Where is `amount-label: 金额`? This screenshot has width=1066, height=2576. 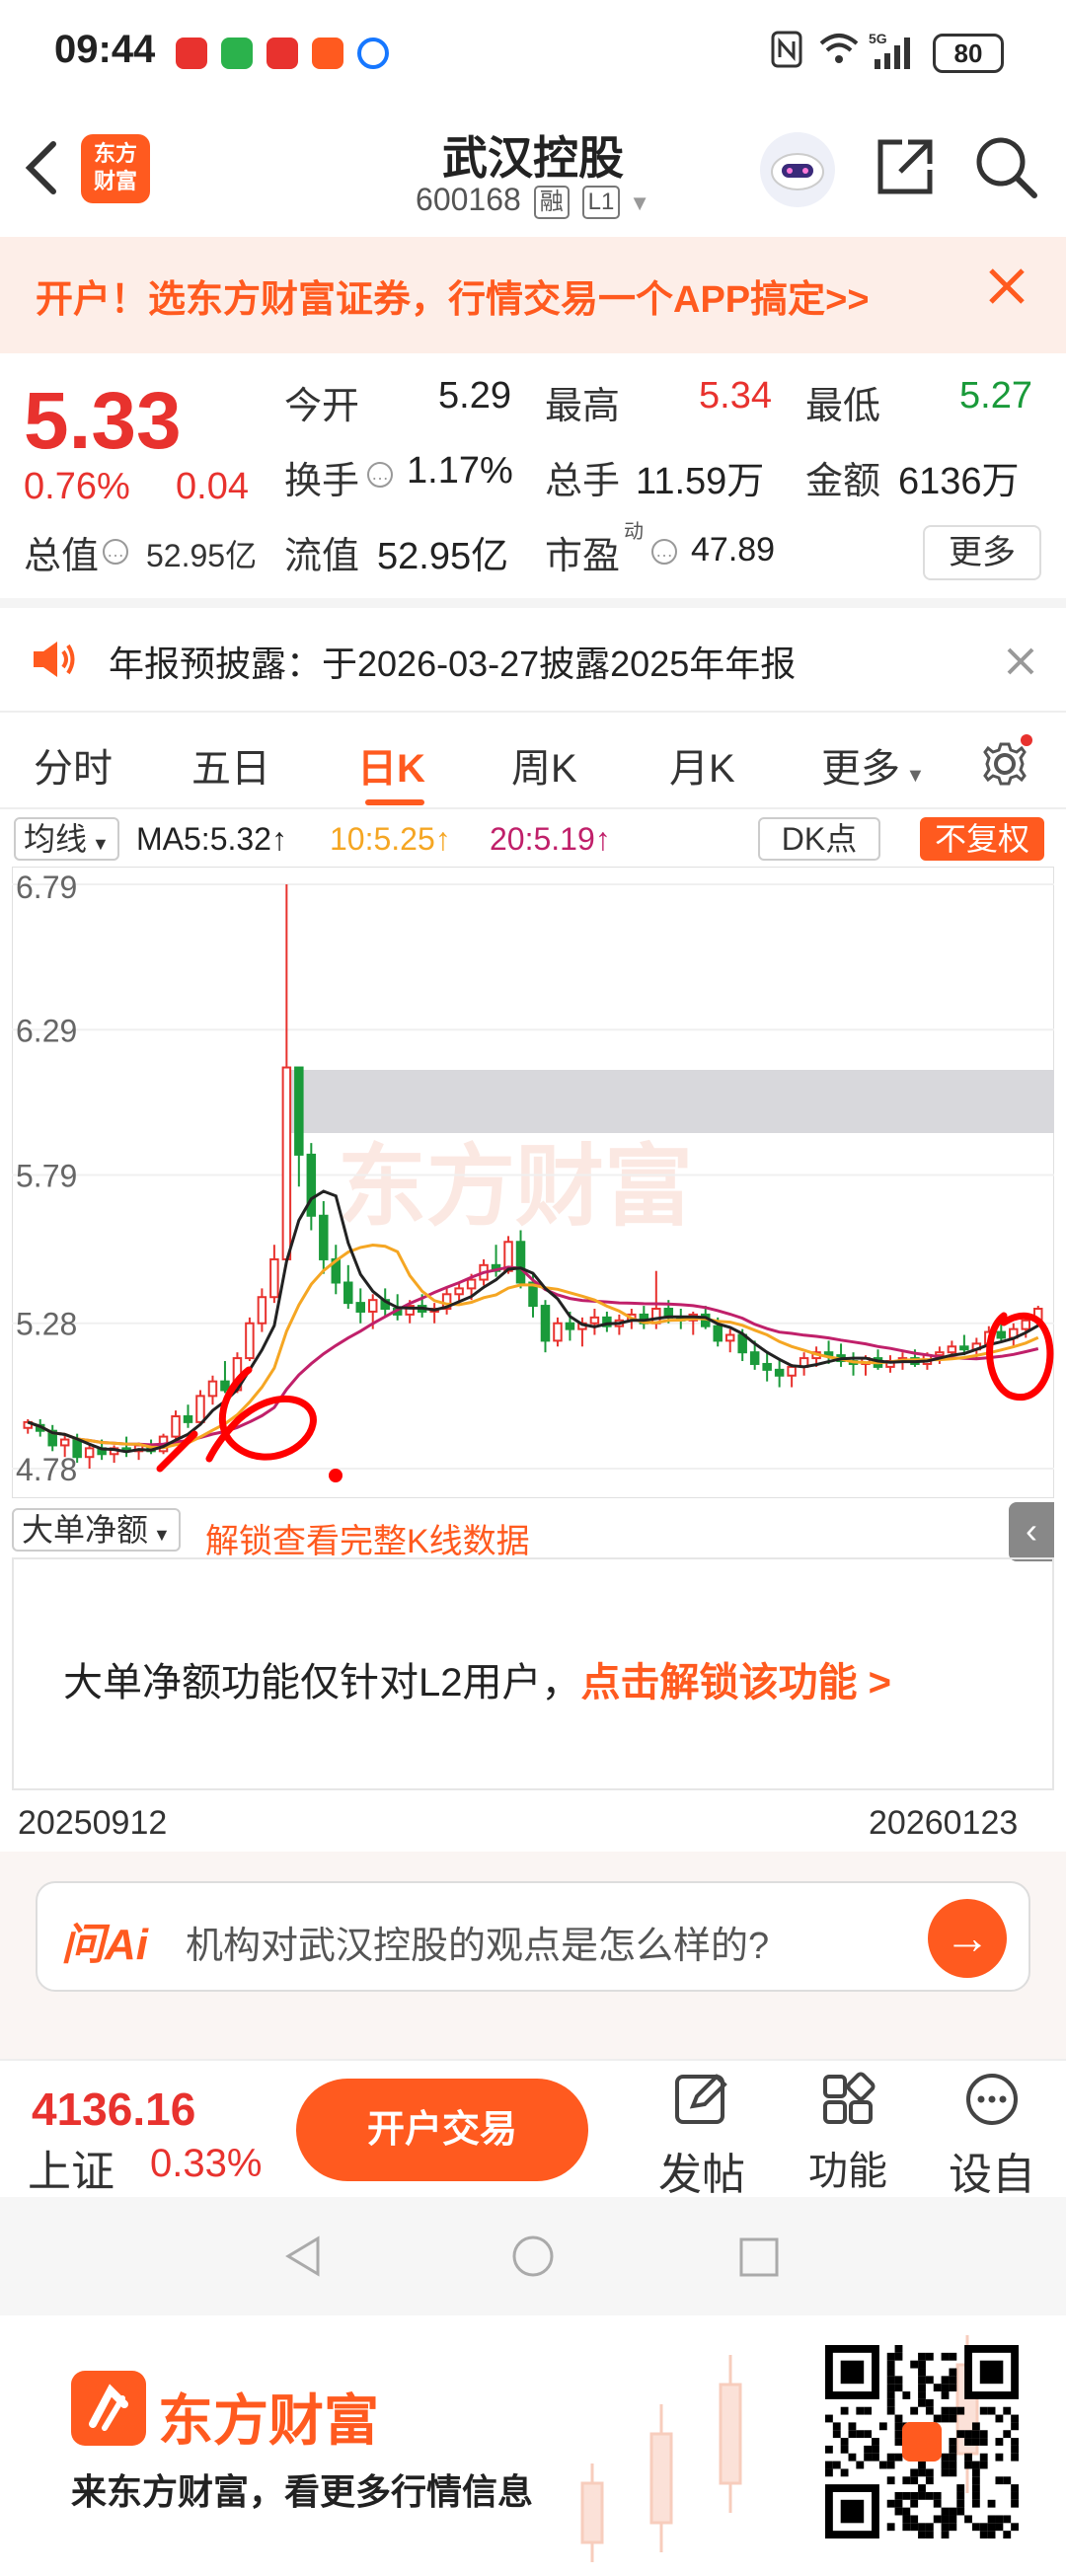 amount-label: 金额 is located at coordinates (843, 482).